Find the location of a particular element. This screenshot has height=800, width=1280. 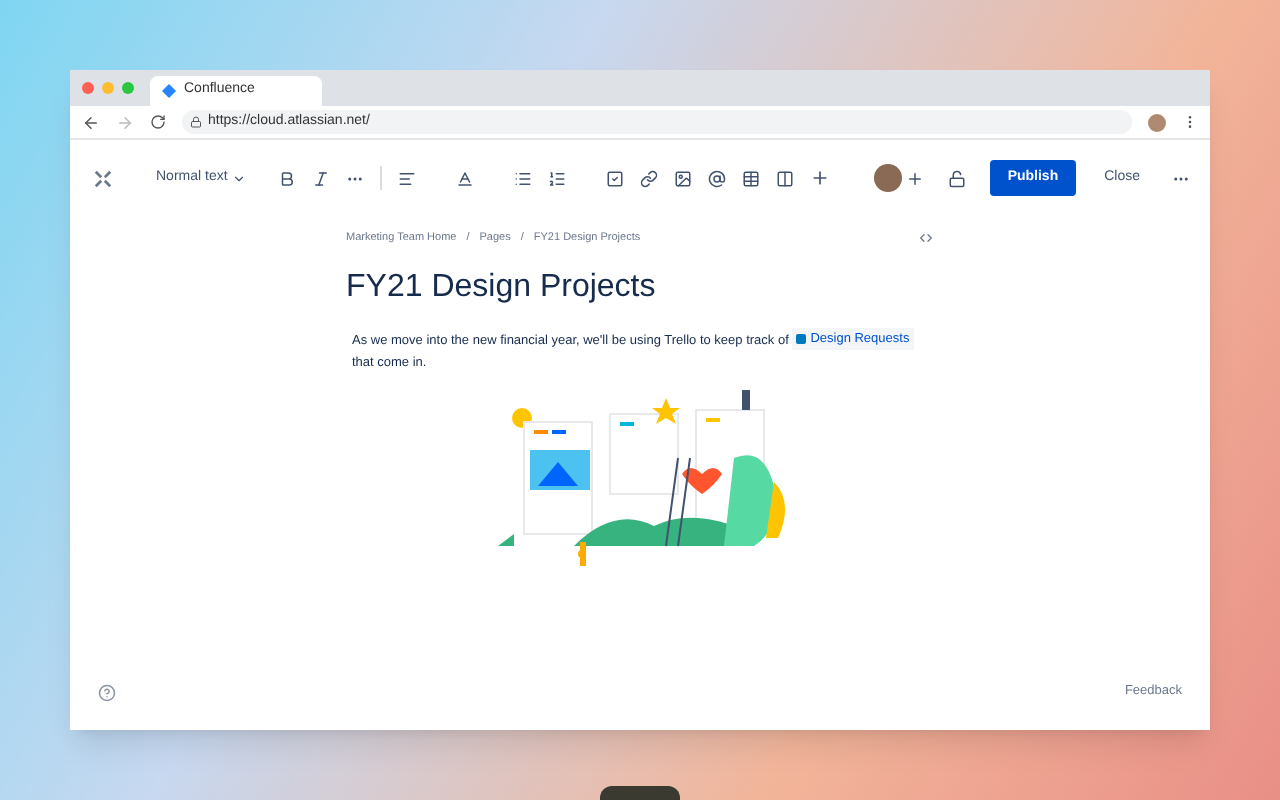

page-title: FY21 Design Projects is located at coordinates (502, 288).